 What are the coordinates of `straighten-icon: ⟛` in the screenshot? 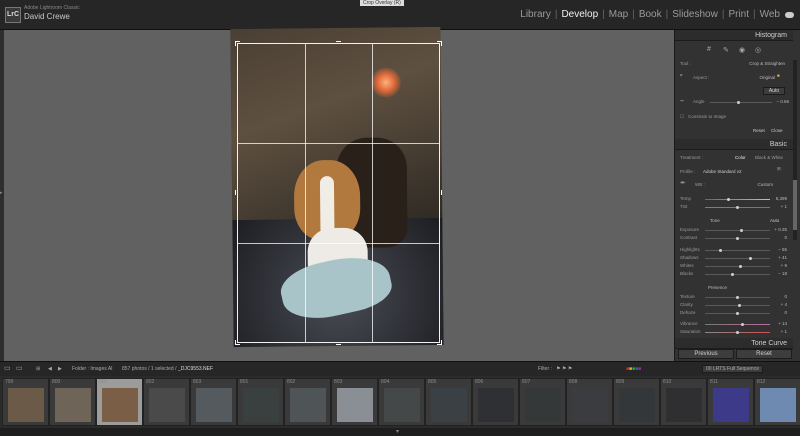 It's located at (682, 100).